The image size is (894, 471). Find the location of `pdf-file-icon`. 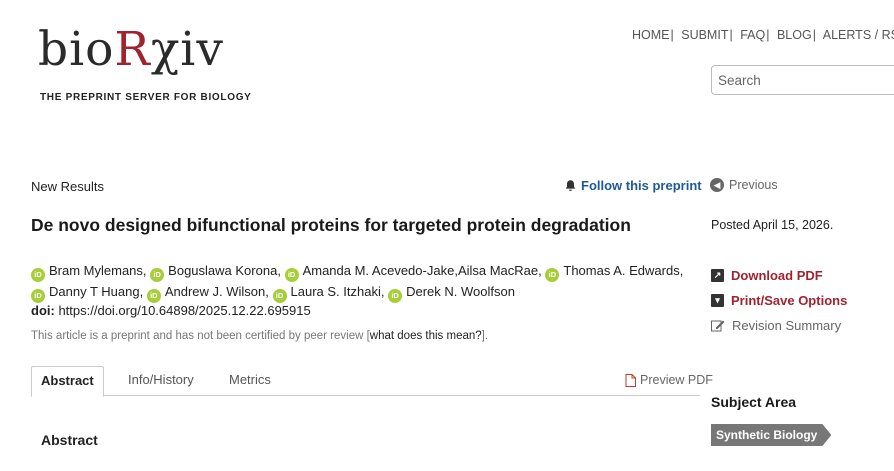

pdf-file-icon is located at coordinates (630, 380).